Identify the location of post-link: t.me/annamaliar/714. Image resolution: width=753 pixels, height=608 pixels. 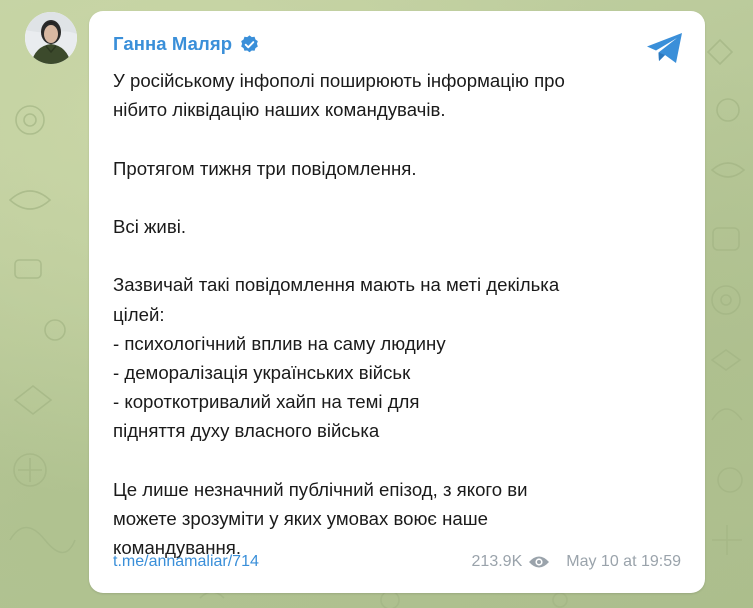
(186, 562).